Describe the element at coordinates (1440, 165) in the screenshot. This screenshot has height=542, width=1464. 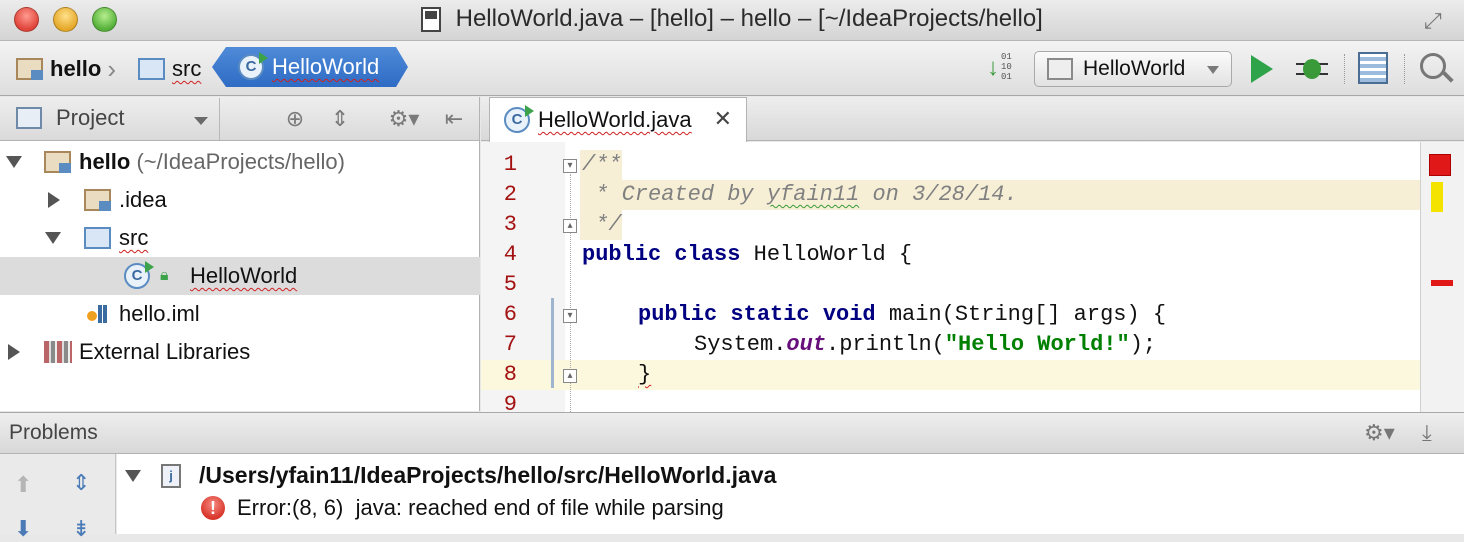
I see `error-status-icon` at that location.